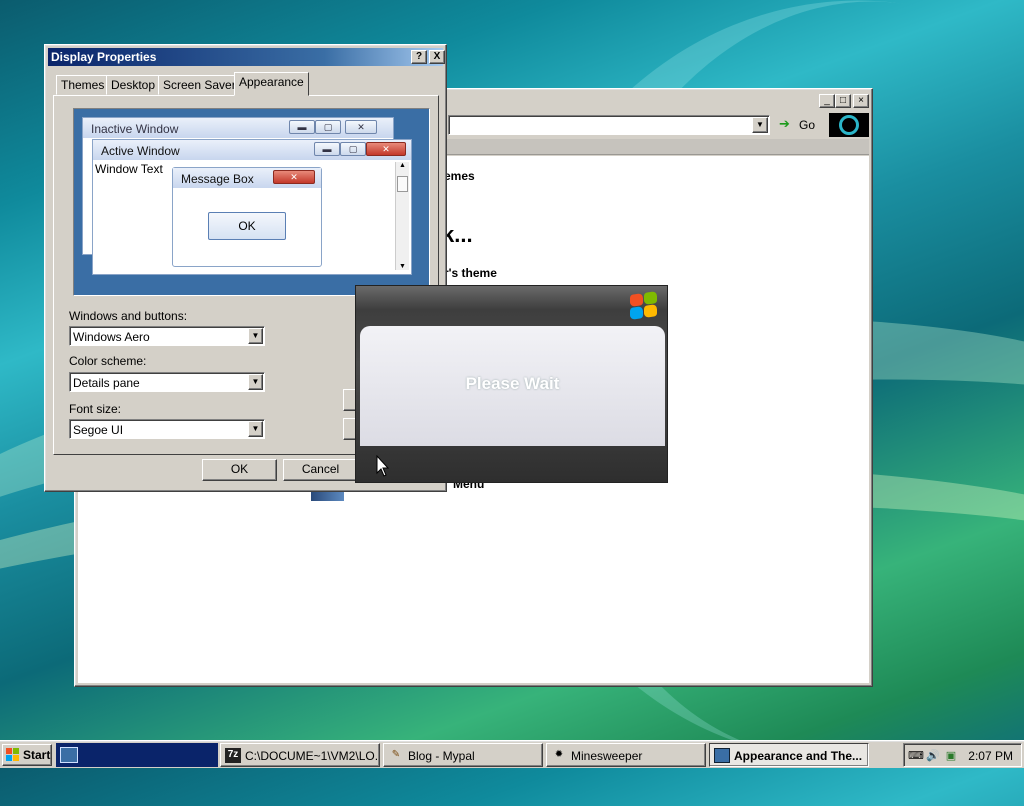  I want to click on taskbar-item-label: Minesweeper, so click(607, 756).